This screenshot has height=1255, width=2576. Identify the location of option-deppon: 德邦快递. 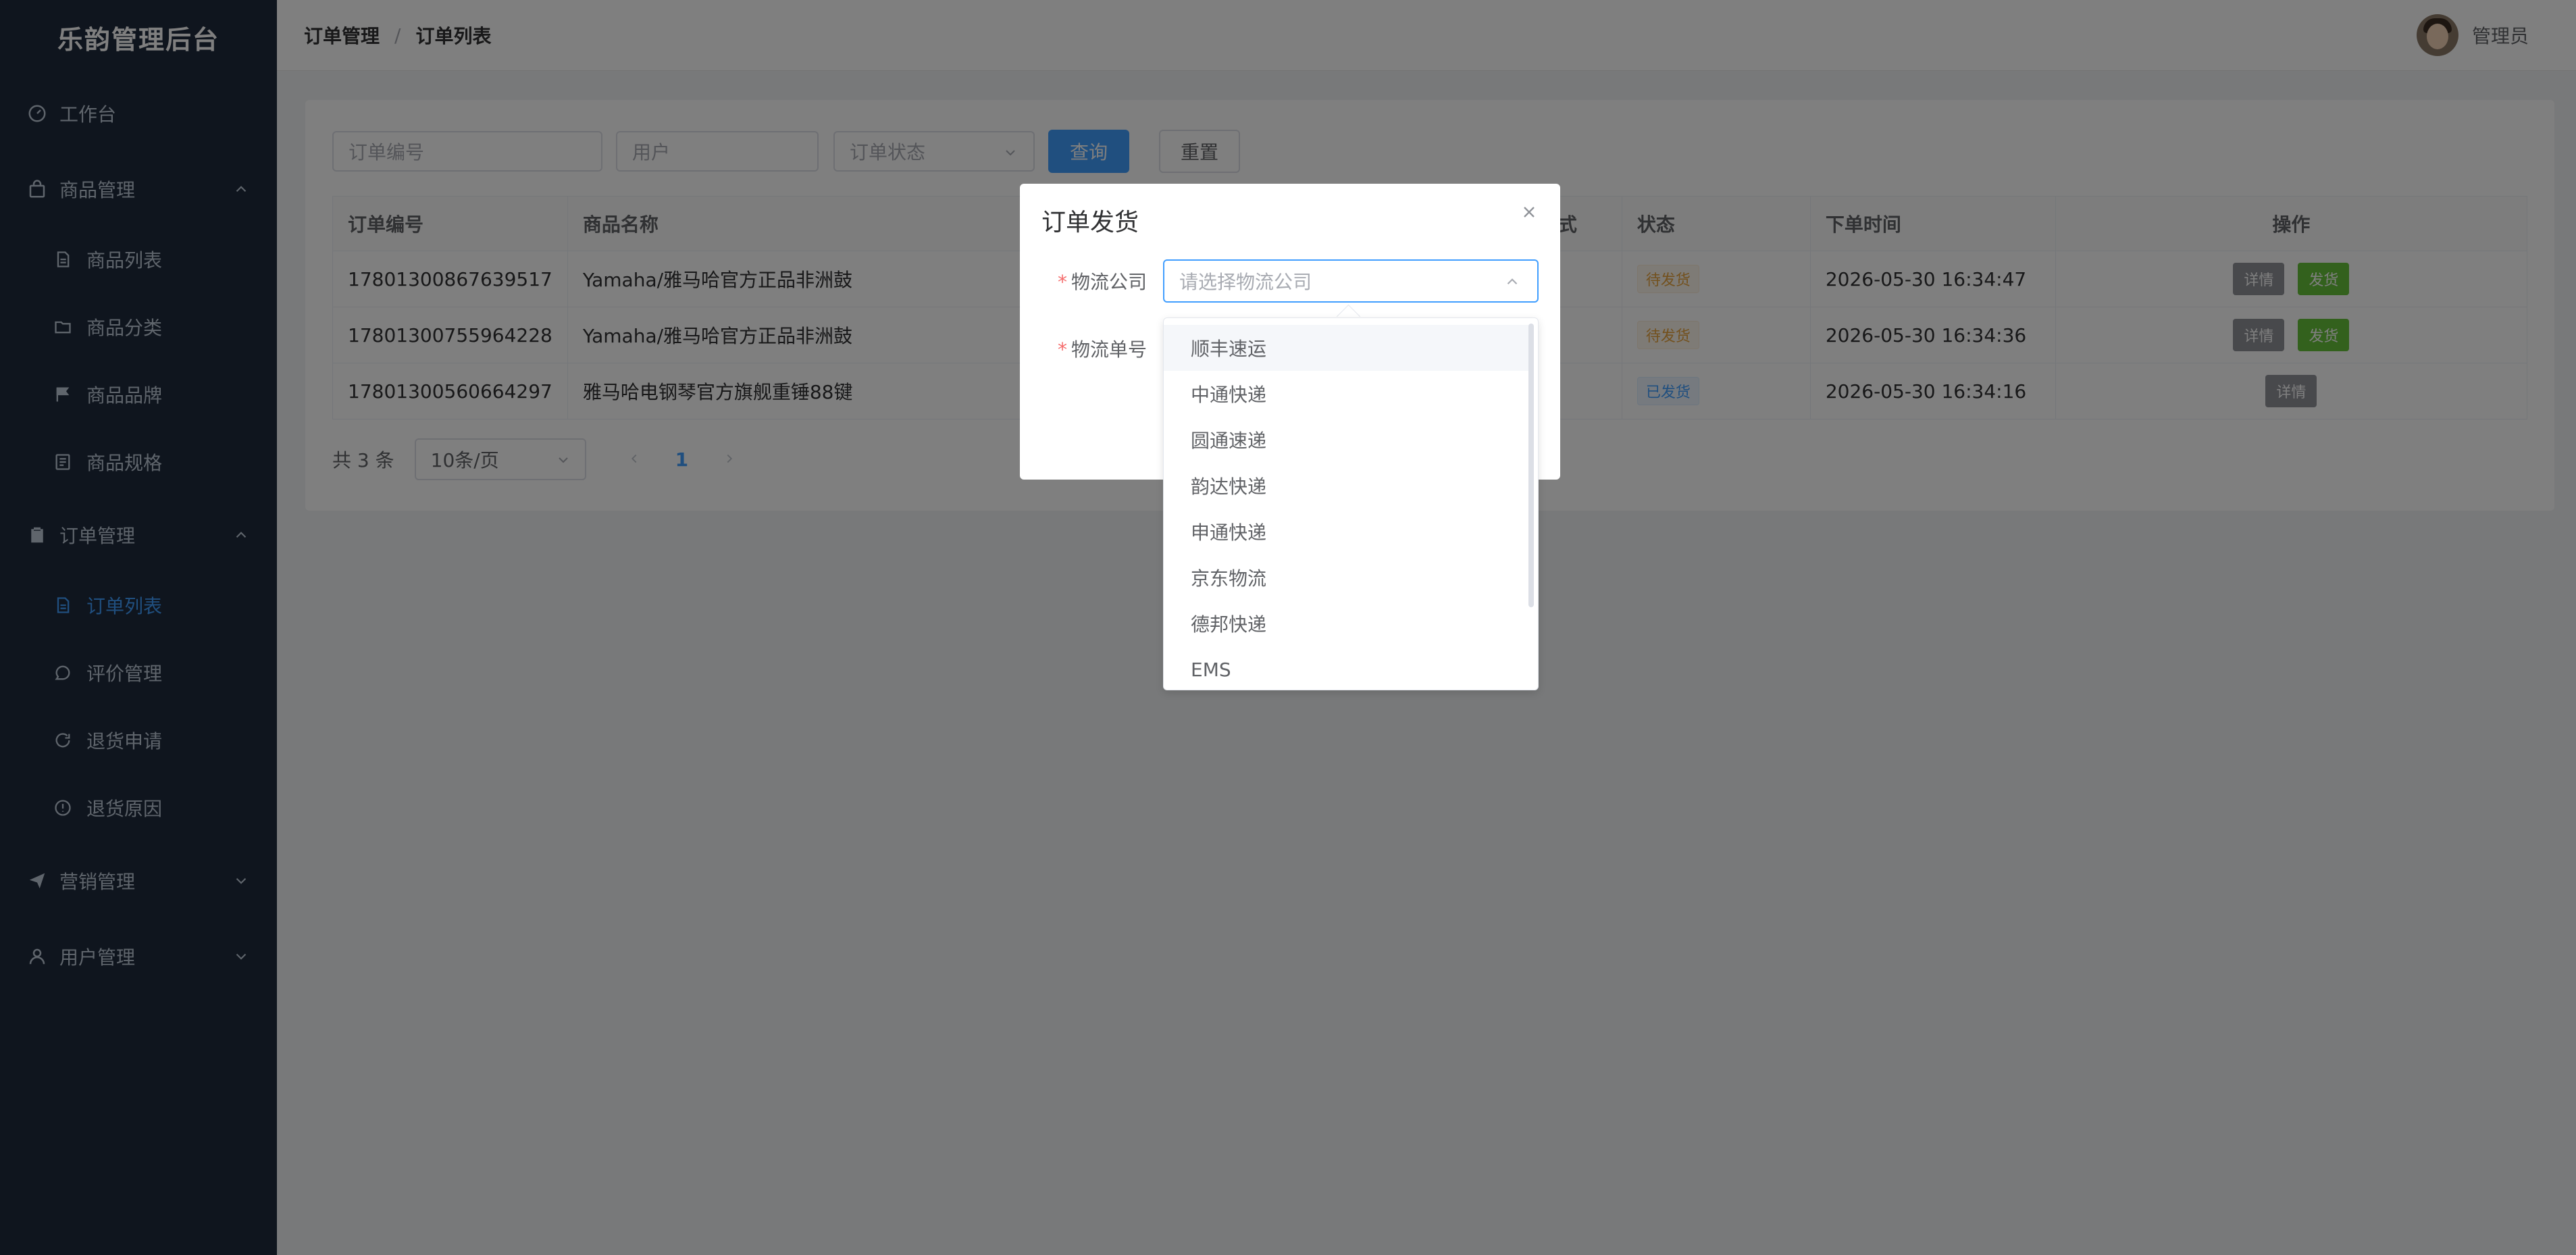
(1346, 623).